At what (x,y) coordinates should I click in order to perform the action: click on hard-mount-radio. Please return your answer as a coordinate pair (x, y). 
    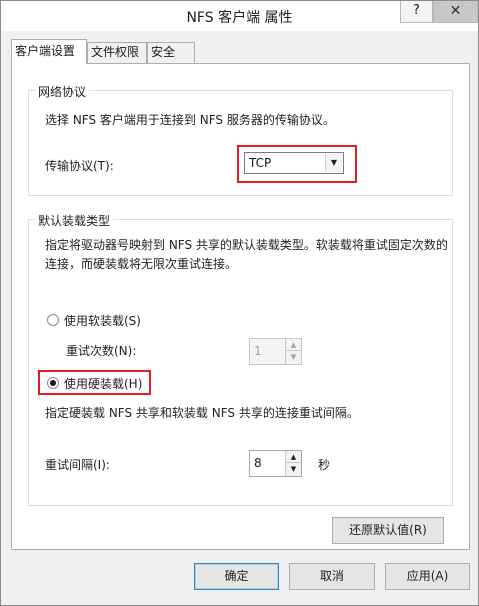
    Looking at the image, I should click on (53, 383).